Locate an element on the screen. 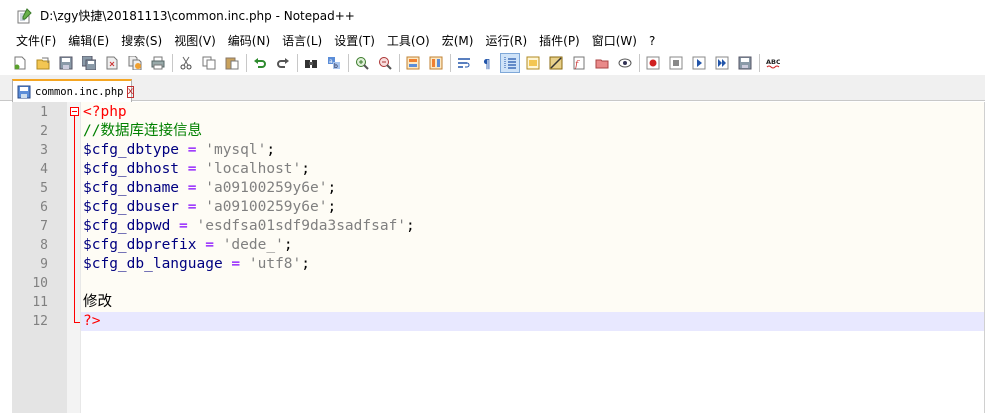  save-all-icon is located at coordinates (89, 63).